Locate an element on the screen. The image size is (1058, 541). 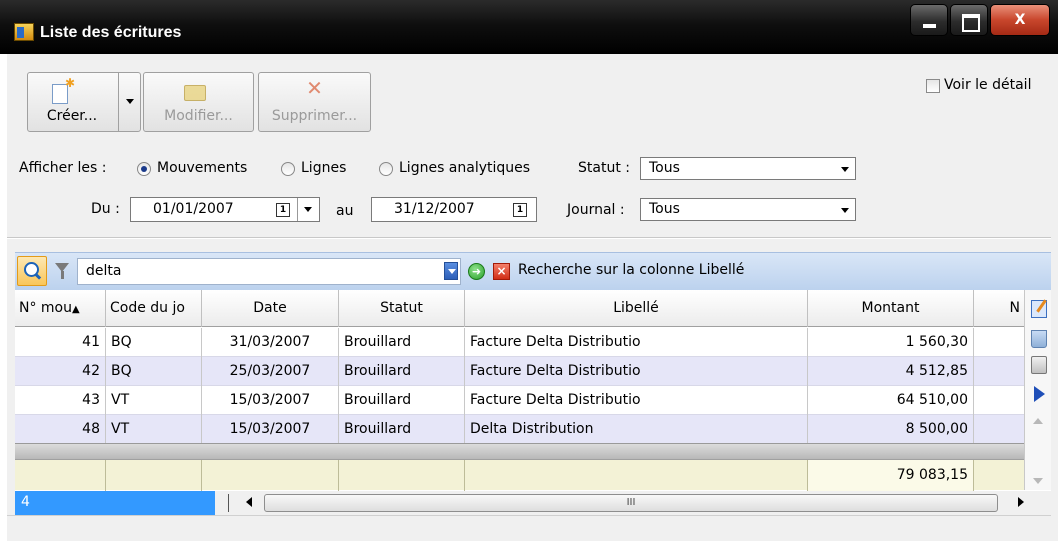
cell-num: 41 is located at coordinates (60, 342).